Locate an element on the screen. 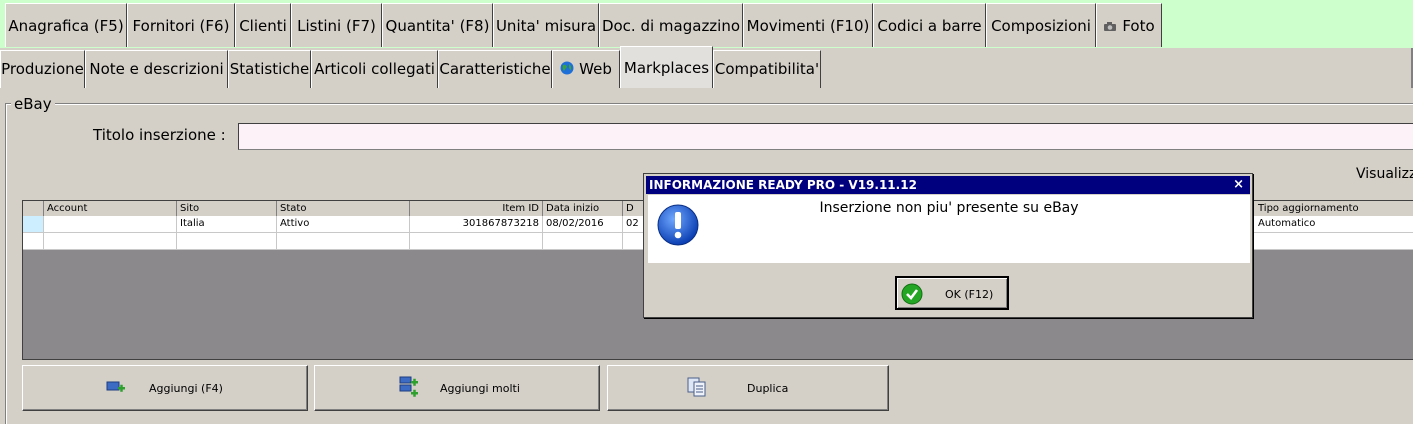 Image resolution: width=1413 pixels, height=424 pixels. dialog-body: Inserzione non piu' presente su eBay is located at coordinates (949, 229).